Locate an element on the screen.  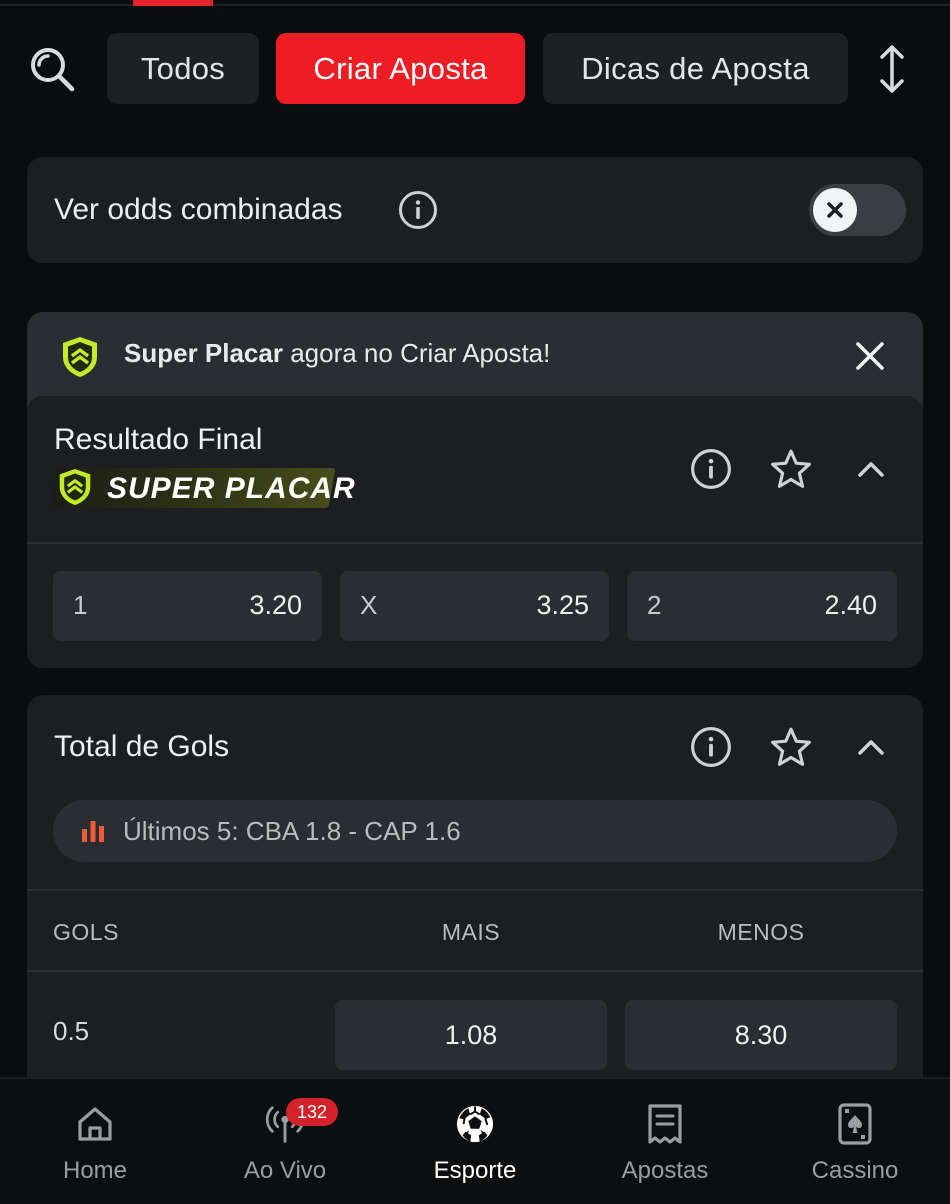
market-filter-bar: Todos Criar Aposta Dicas de Aposta is located at coordinates (475, 68).